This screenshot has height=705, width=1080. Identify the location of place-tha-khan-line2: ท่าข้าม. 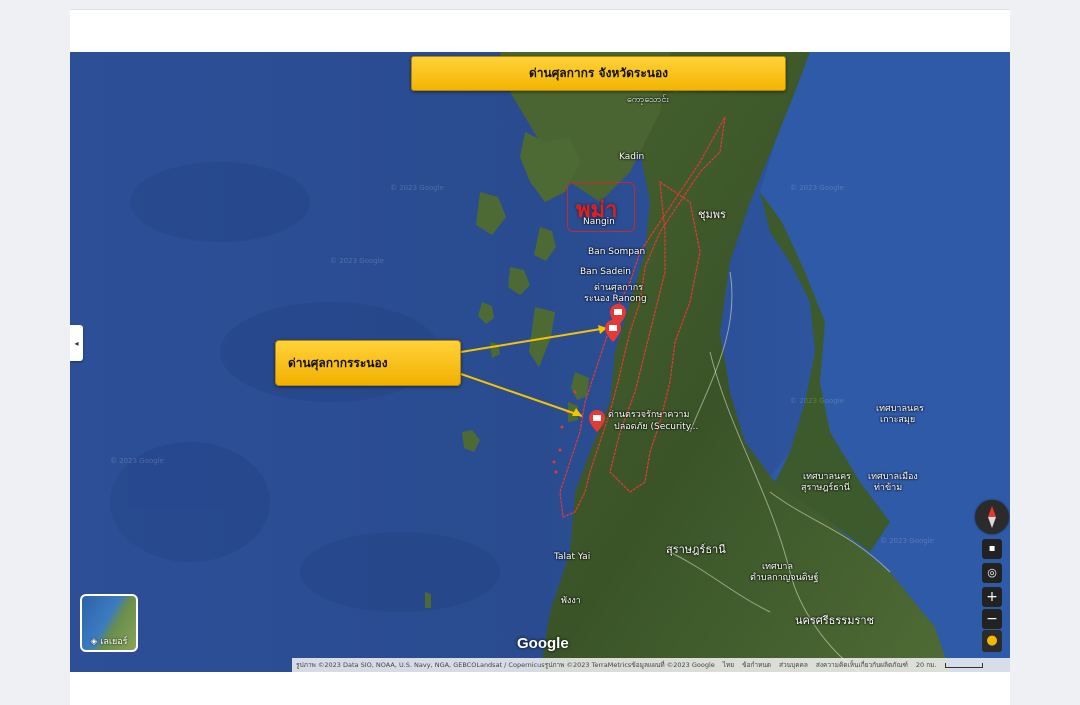
(888, 488).